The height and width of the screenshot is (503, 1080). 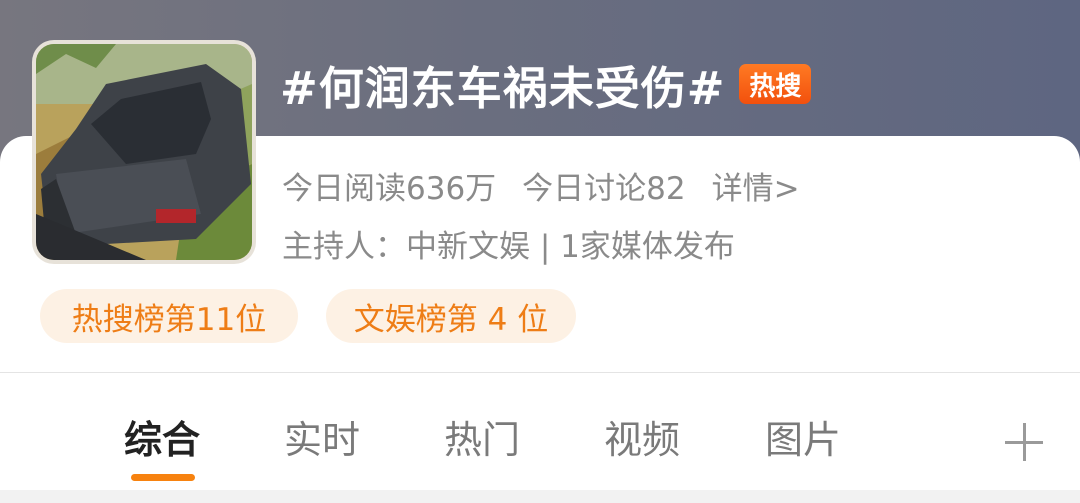 What do you see at coordinates (451, 316) in the screenshot?
I see `entertainment-rank-chip: 文娱榜第 4 位` at bounding box center [451, 316].